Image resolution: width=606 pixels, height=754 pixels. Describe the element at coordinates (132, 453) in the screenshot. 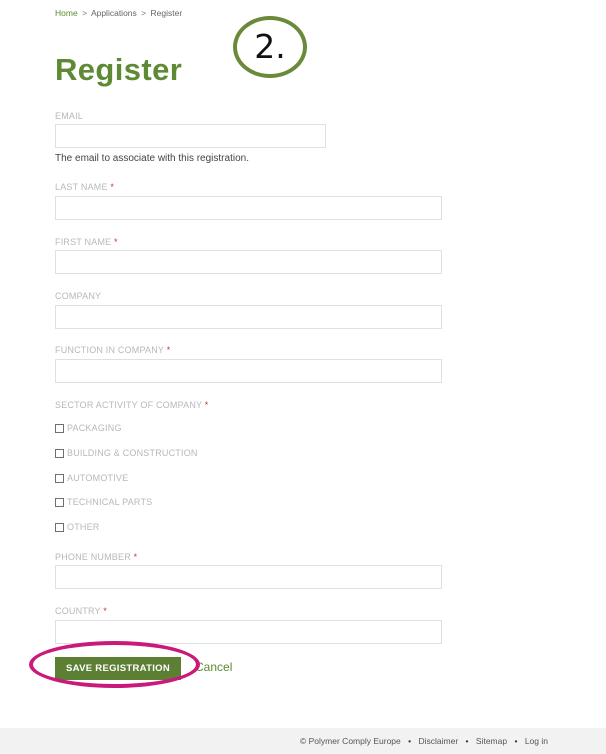

I see `checkbox-label: BUILDING & CONSTRUCTION` at that location.